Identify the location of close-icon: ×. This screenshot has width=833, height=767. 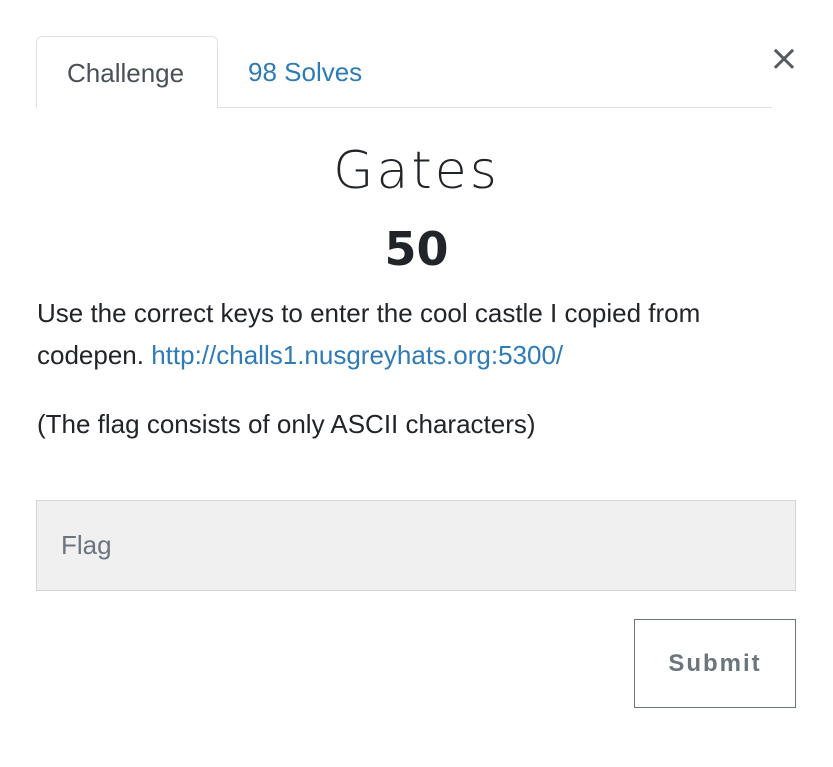
(784, 59).